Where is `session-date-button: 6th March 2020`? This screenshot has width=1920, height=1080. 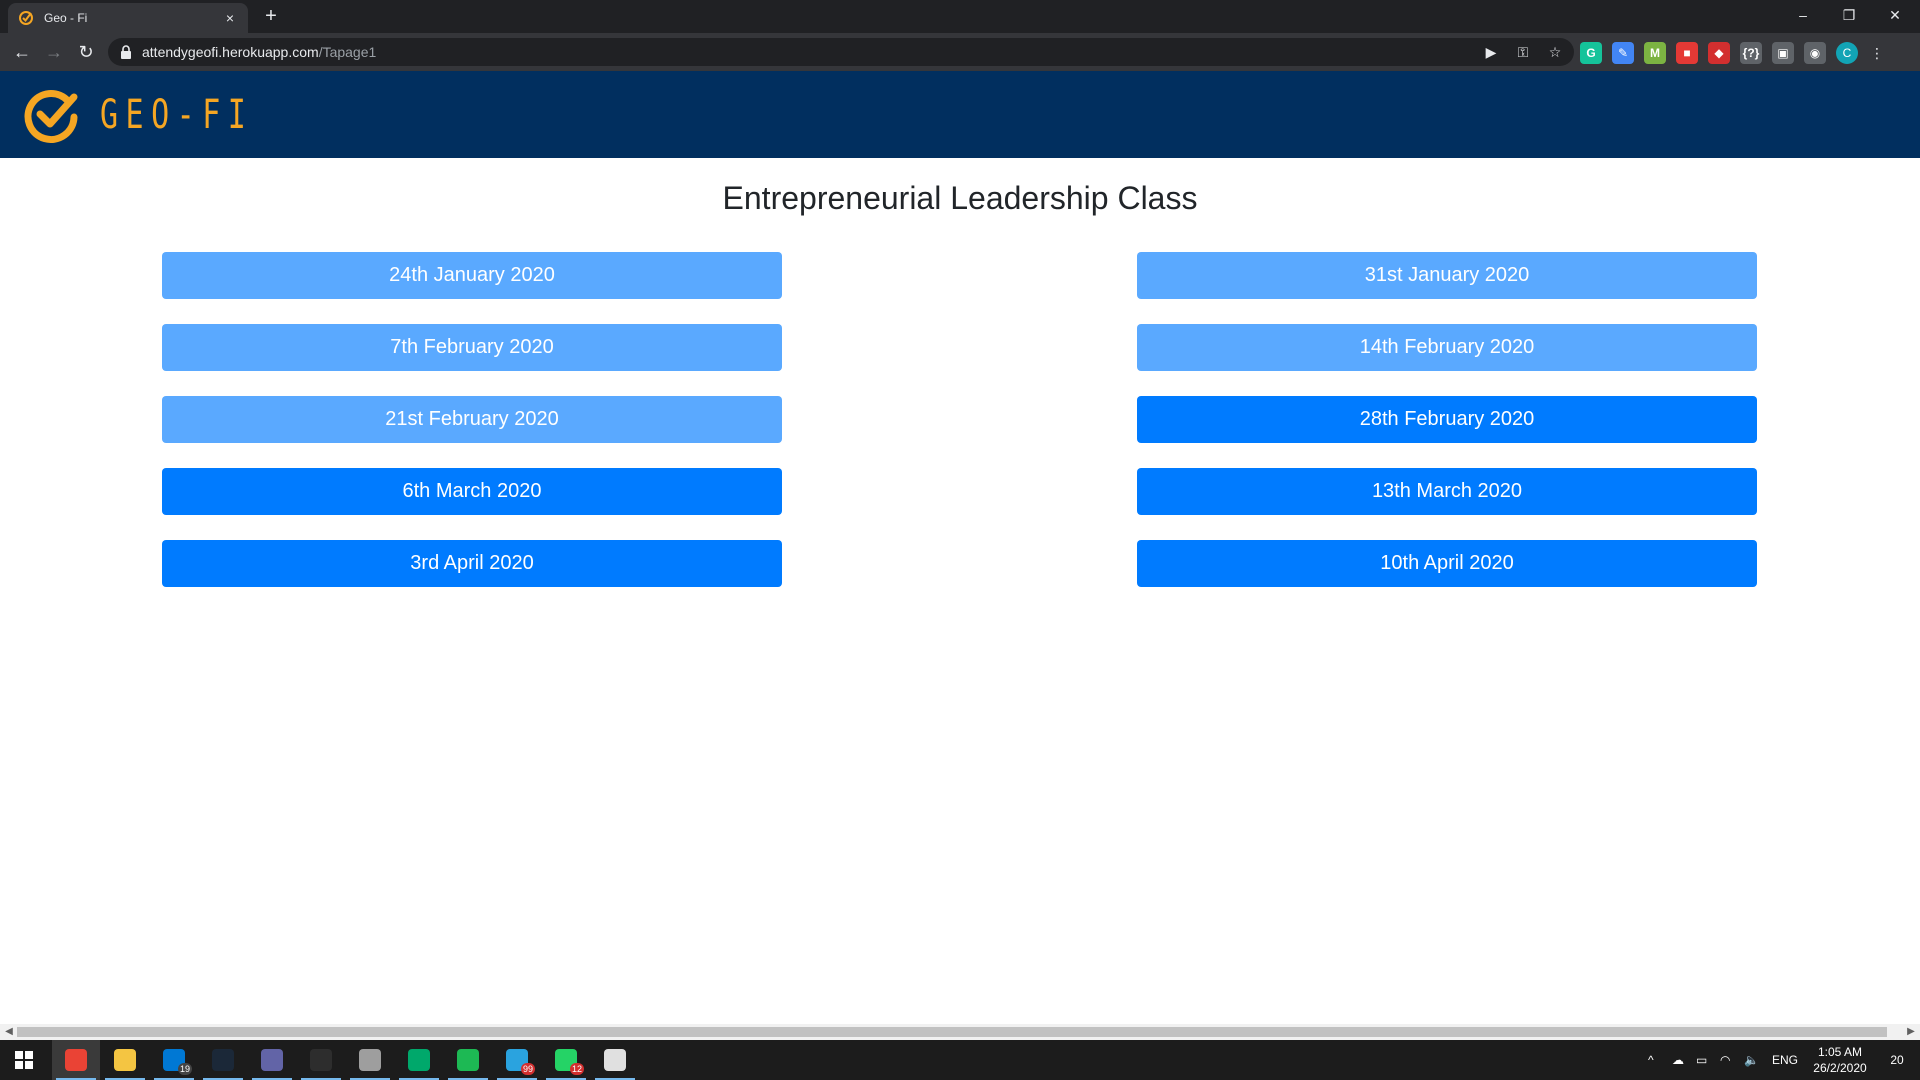 session-date-button: 6th March 2020 is located at coordinates (472, 491).